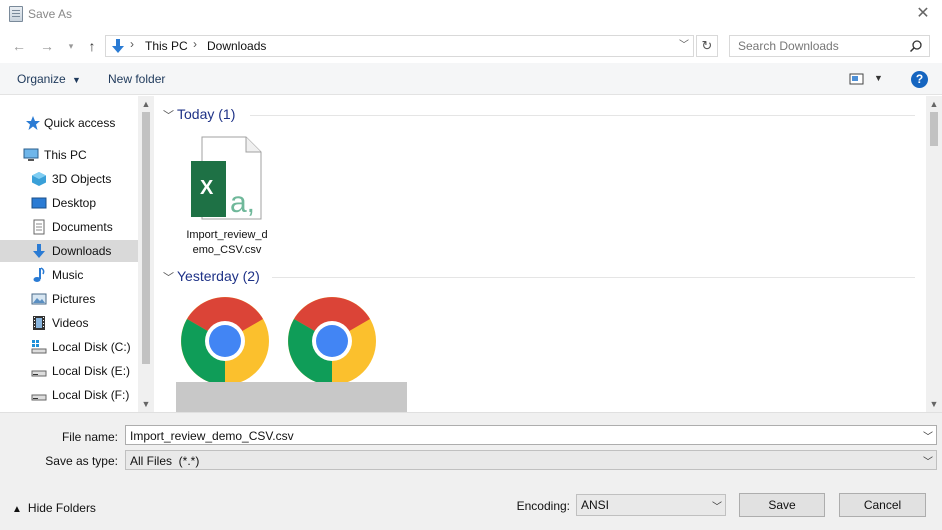  I want to click on breadcrumb-downloads: Downloads, so click(236, 46).